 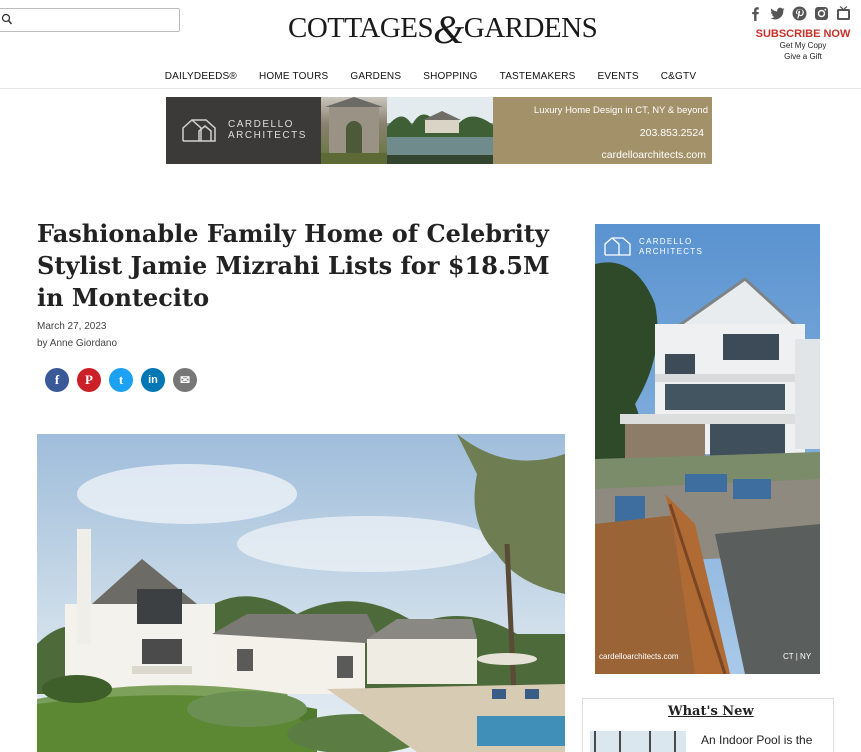 What do you see at coordinates (766, 740) in the screenshot?
I see `whats-new-item-title: An Indoor Pool is the` at bounding box center [766, 740].